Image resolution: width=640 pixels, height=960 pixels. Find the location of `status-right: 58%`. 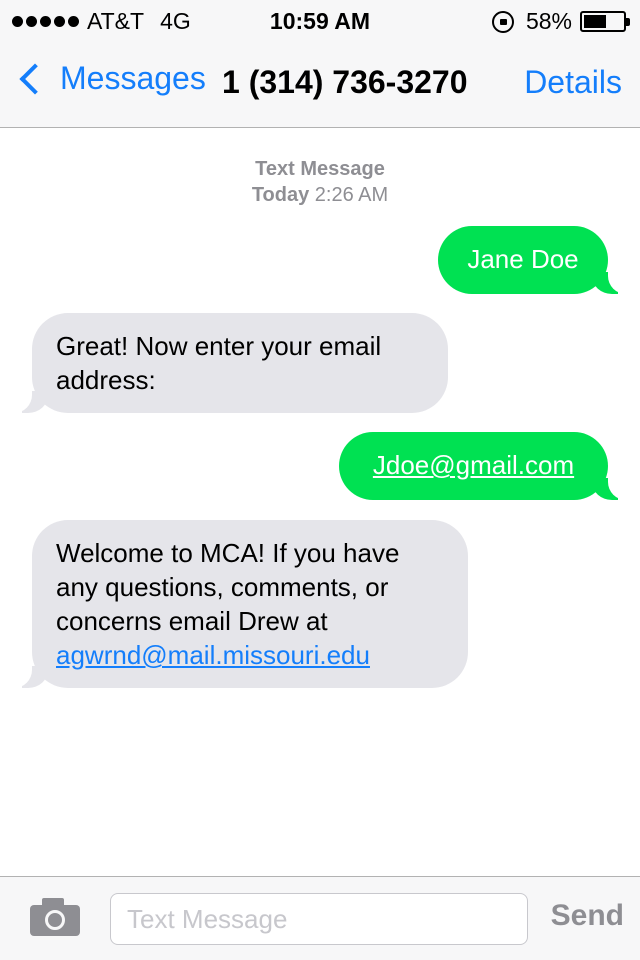

status-right: 58% is located at coordinates (560, 21).